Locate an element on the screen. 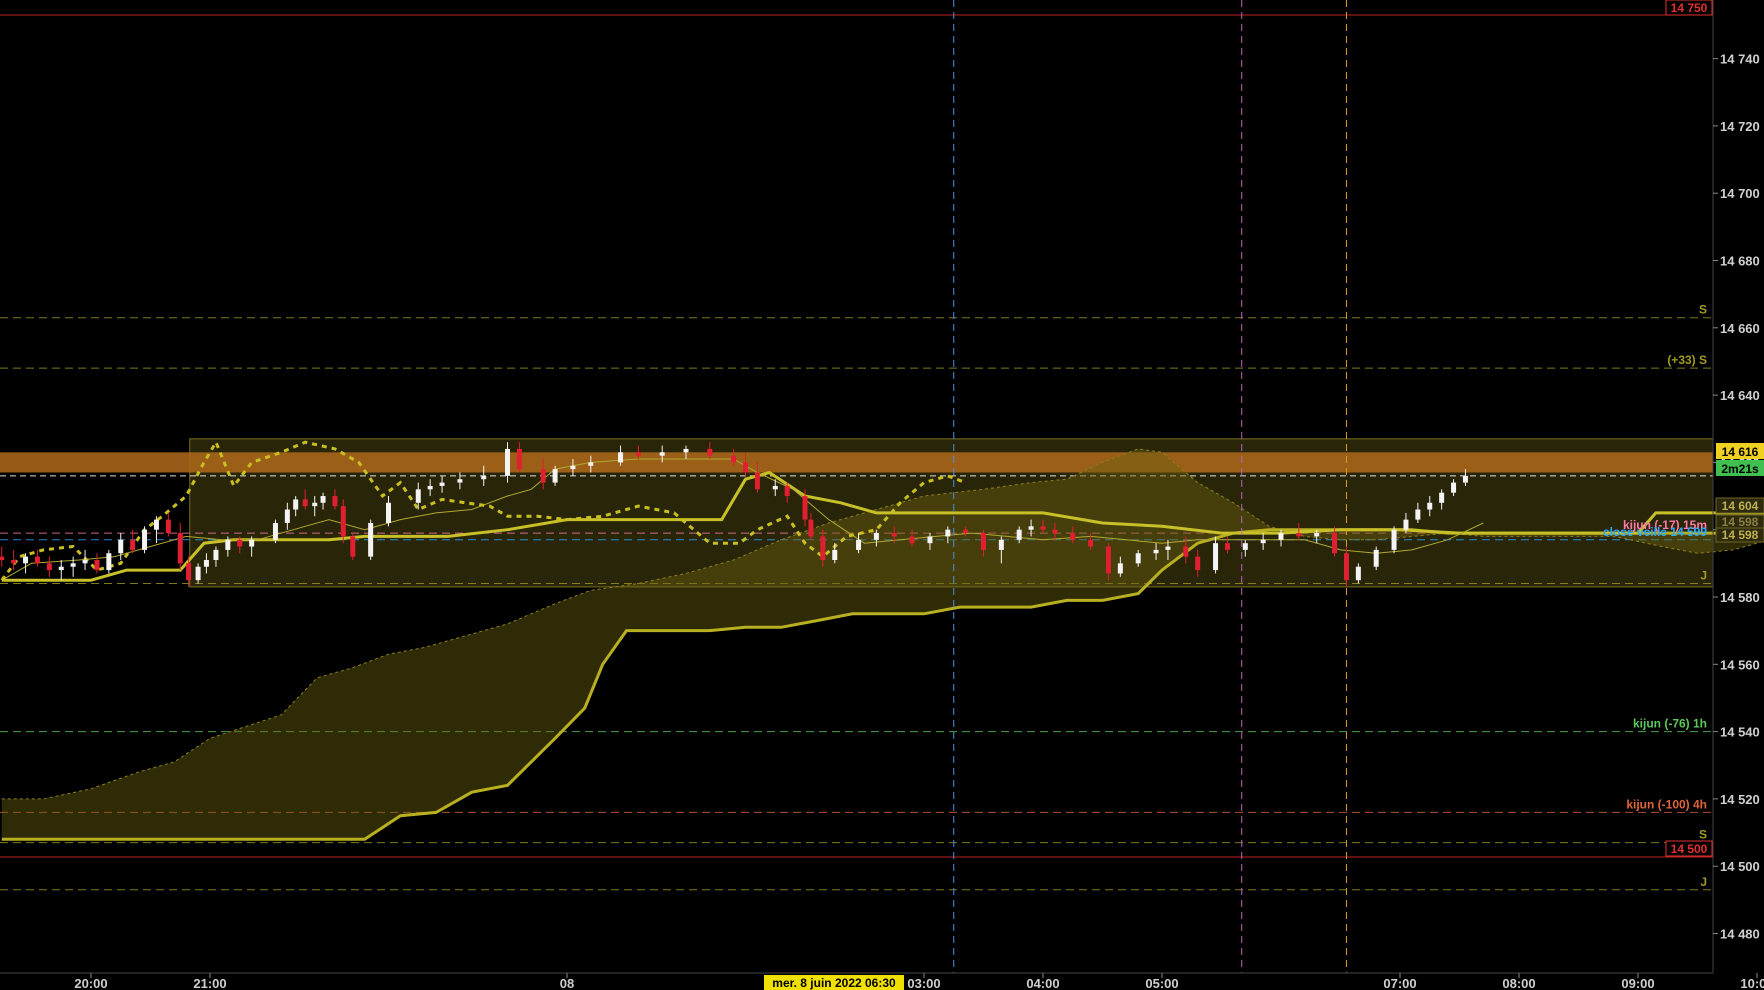 The width and height of the screenshot is (1764, 990). y-tick-label-0: 14 740 is located at coordinates (1740, 59).